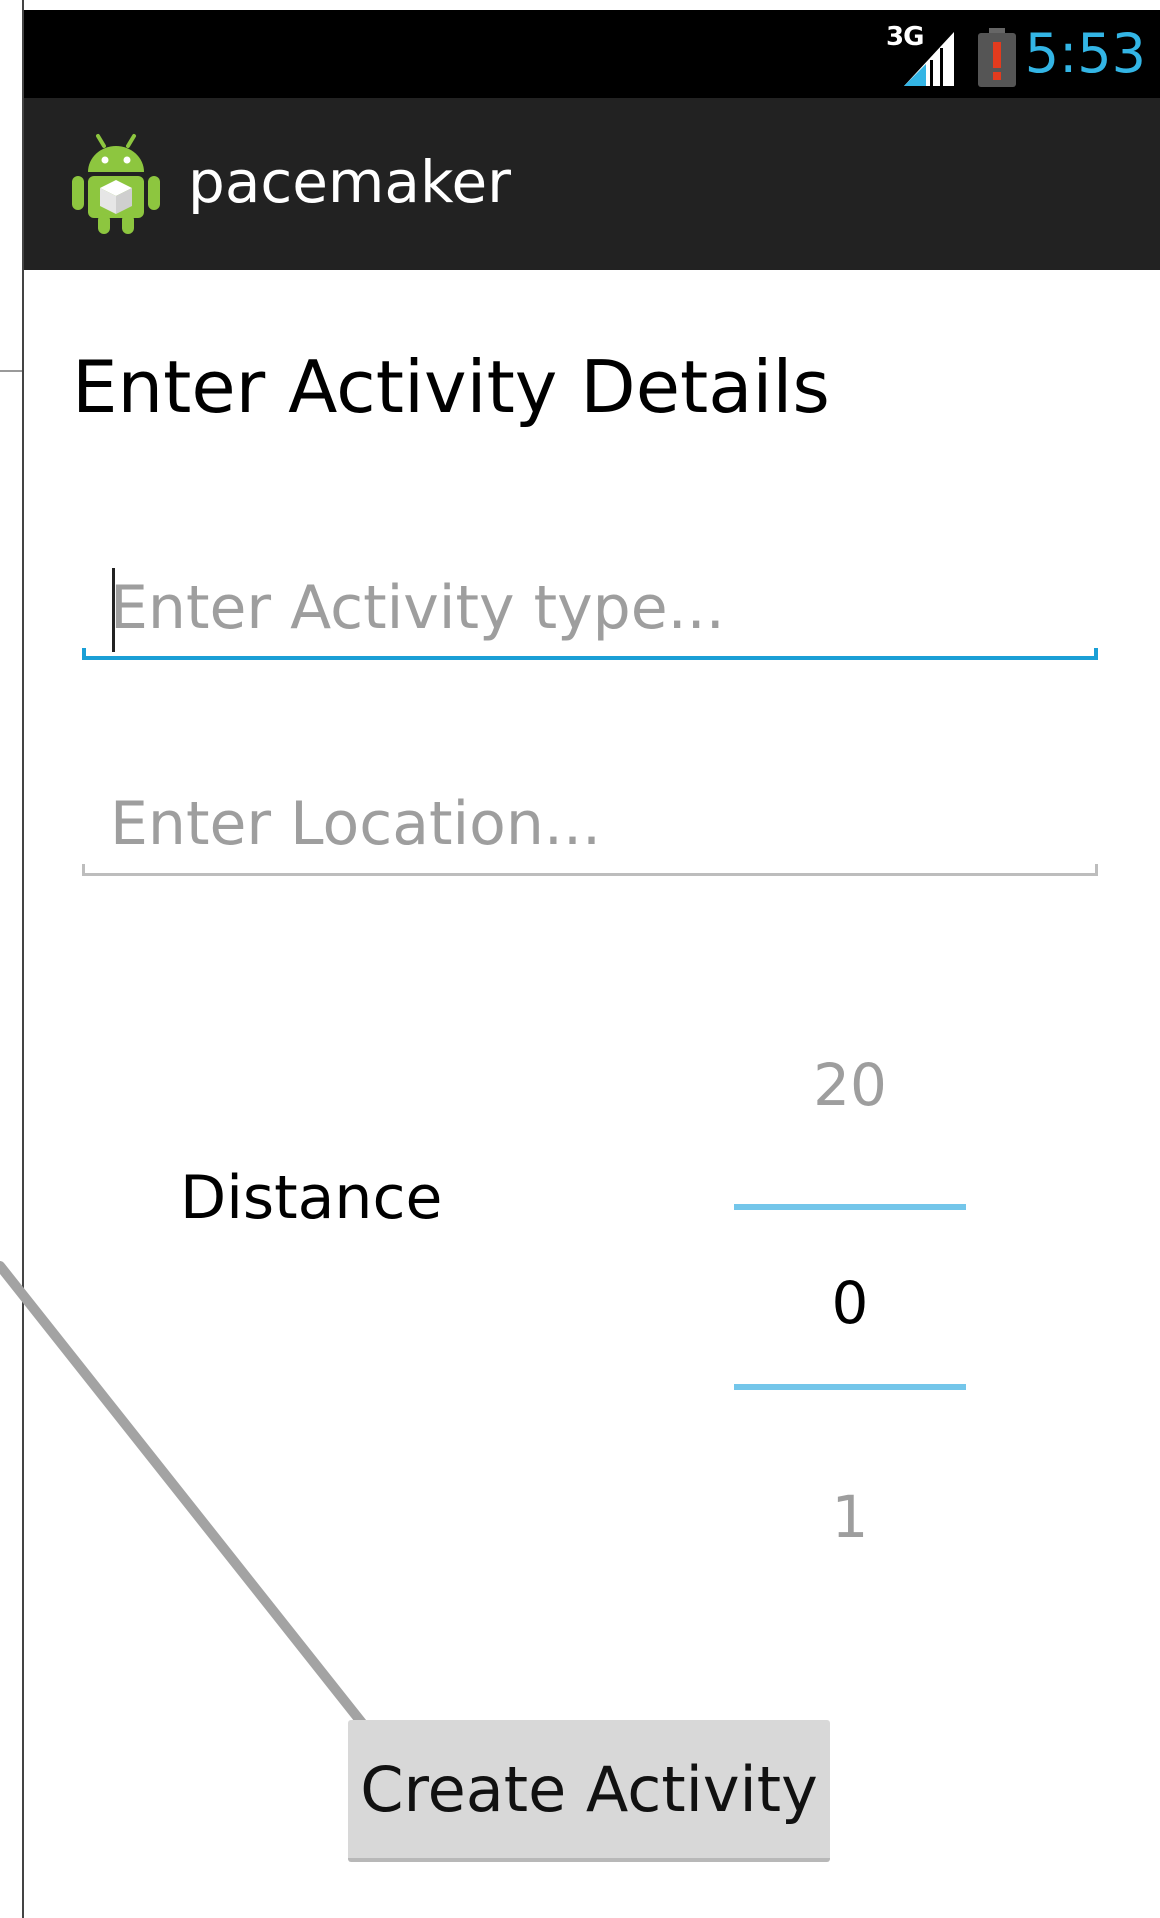 The image size is (1160, 1918). Describe the element at coordinates (850, 1387) in the screenshot. I see `picker-divider-bottom` at that location.